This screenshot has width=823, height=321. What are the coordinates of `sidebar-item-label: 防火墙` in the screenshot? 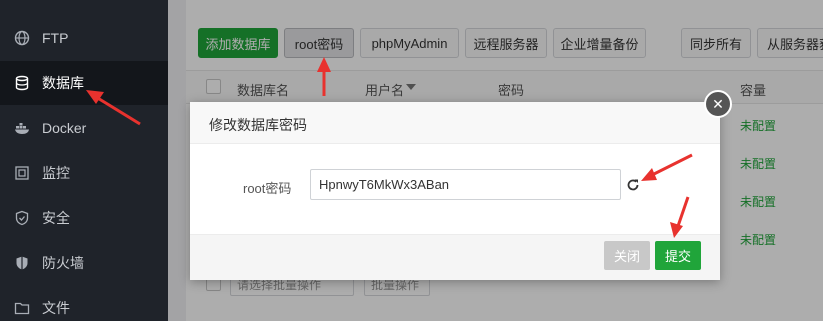 It's located at (63, 263).